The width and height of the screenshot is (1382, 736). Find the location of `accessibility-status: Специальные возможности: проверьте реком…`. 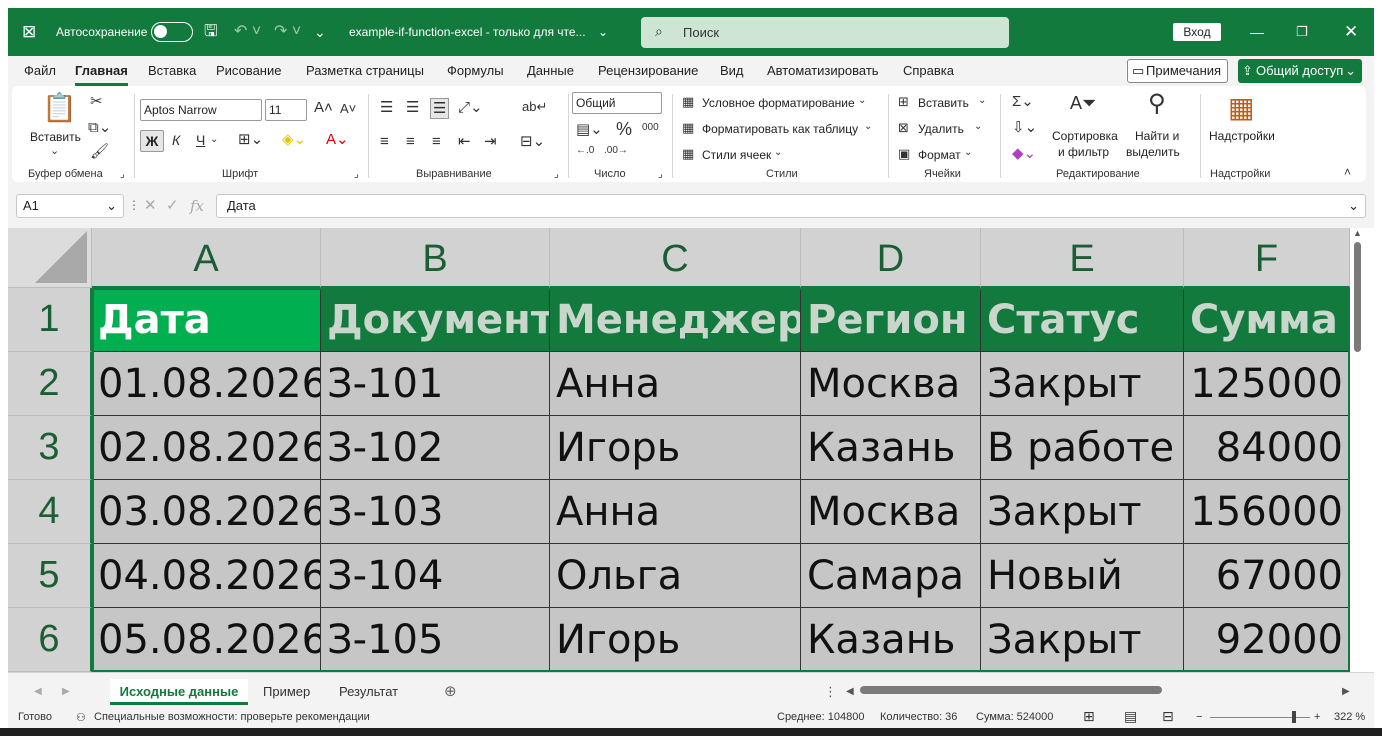

accessibility-status: Специальные возможности: проверьте реком… is located at coordinates (232, 717).